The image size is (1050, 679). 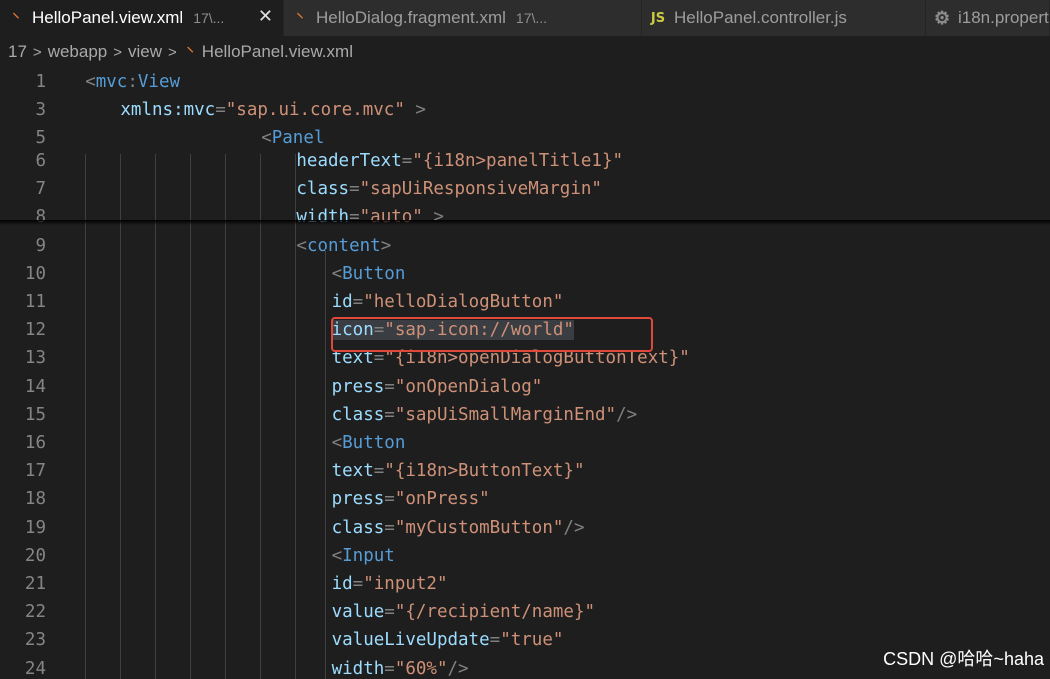 What do you see at coordinates (35, 273) in the screenshot?
I see `line-number: 10` at bounding box center [35, 273].